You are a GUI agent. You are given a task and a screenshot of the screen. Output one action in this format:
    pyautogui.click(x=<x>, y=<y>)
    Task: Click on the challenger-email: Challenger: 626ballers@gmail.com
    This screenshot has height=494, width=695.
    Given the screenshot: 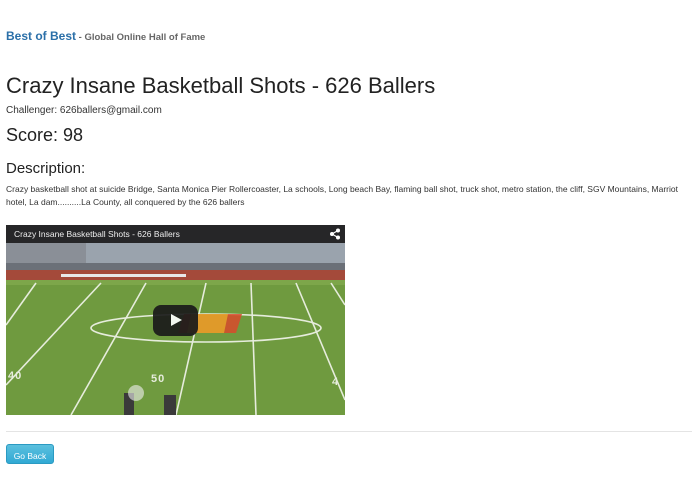 What is the action you would take?
    pyautogui.click(x=84, y=110)
    